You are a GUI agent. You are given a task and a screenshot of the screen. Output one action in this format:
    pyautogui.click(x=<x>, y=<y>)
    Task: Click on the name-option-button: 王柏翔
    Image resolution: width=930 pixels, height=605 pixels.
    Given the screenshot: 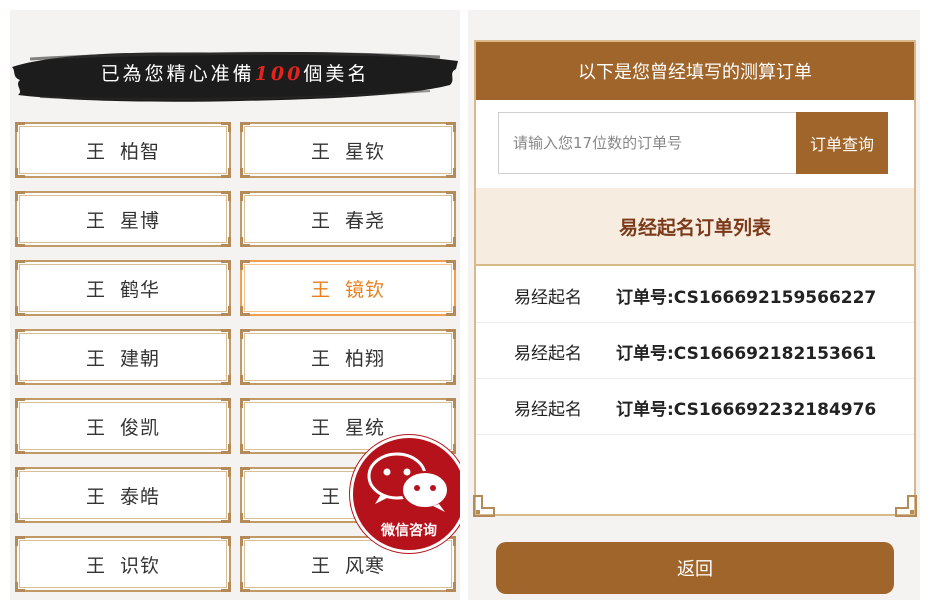 What is the action you would take?
    pyautogui.click(x=348, y=357)
    